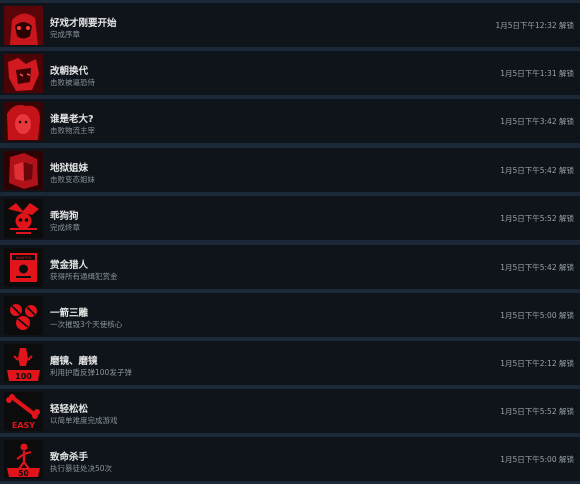 The height and width of the screenshot is (484, 580). I want to click on achievement-row: EASY 轻轻松松 以简单难度完成游戏 1月5日下午5:52 解锁, so click(290, 411).